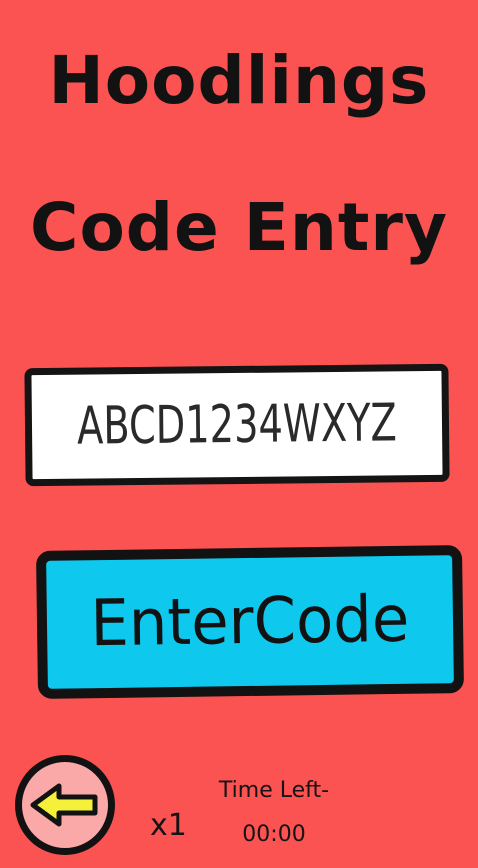 The height and width of the screenshot is (868, 478). I want to click on arrow-left-icon, so click(64, 805).